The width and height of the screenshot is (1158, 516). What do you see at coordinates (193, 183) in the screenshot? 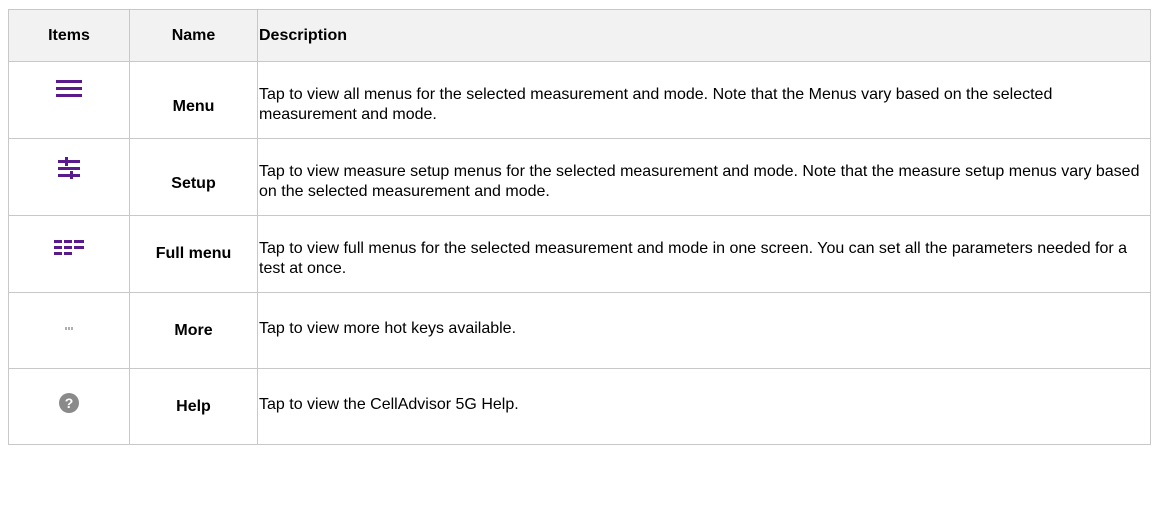
I see `row-name: Setup` at bounding box center [193, 183].